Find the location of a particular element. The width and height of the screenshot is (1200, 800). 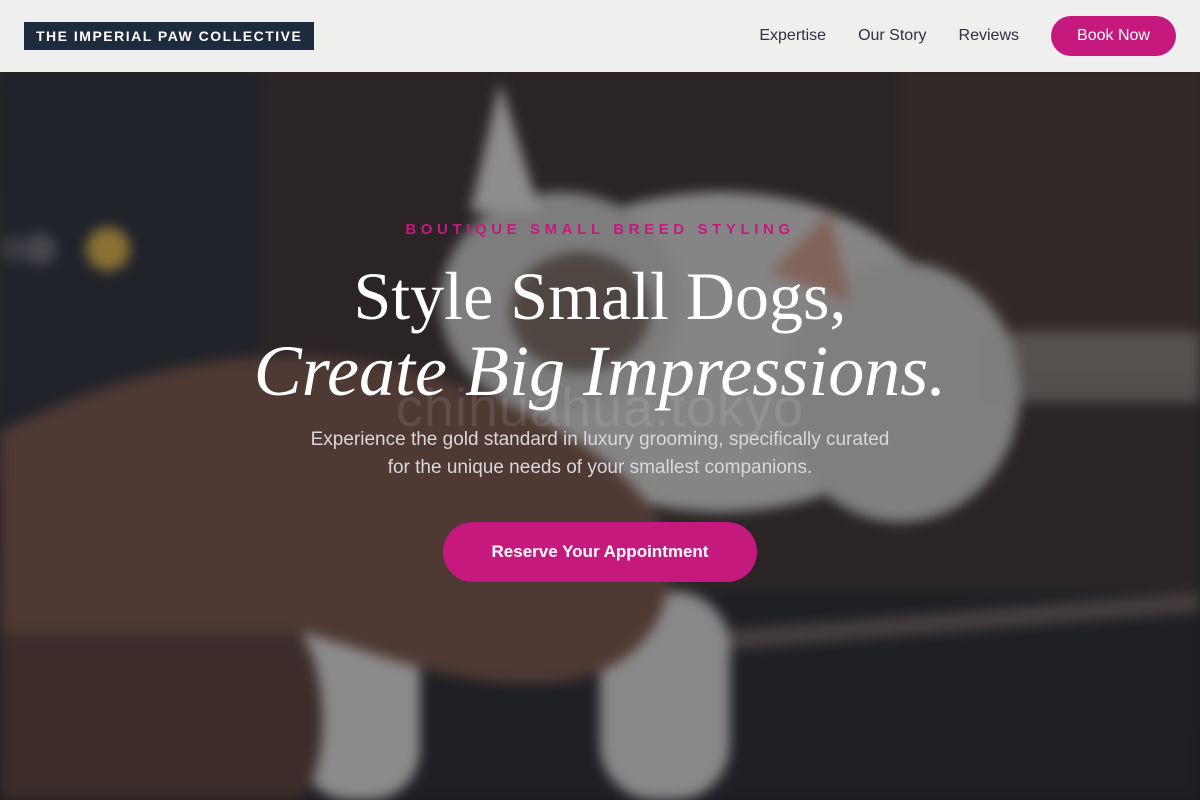

brand-logo: THE IMPERIAL PAW COLLECTIVE is located at coordinates (169, 36).